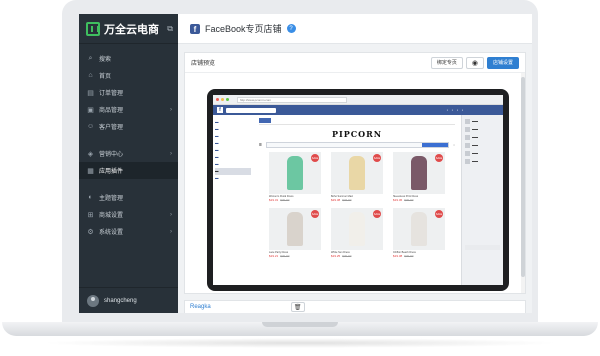 This screenshot has height=356, width=600. Describe the element at coordinates (170, 29) in the screenshot. I see `external-link-icon: ⧉` at that location.